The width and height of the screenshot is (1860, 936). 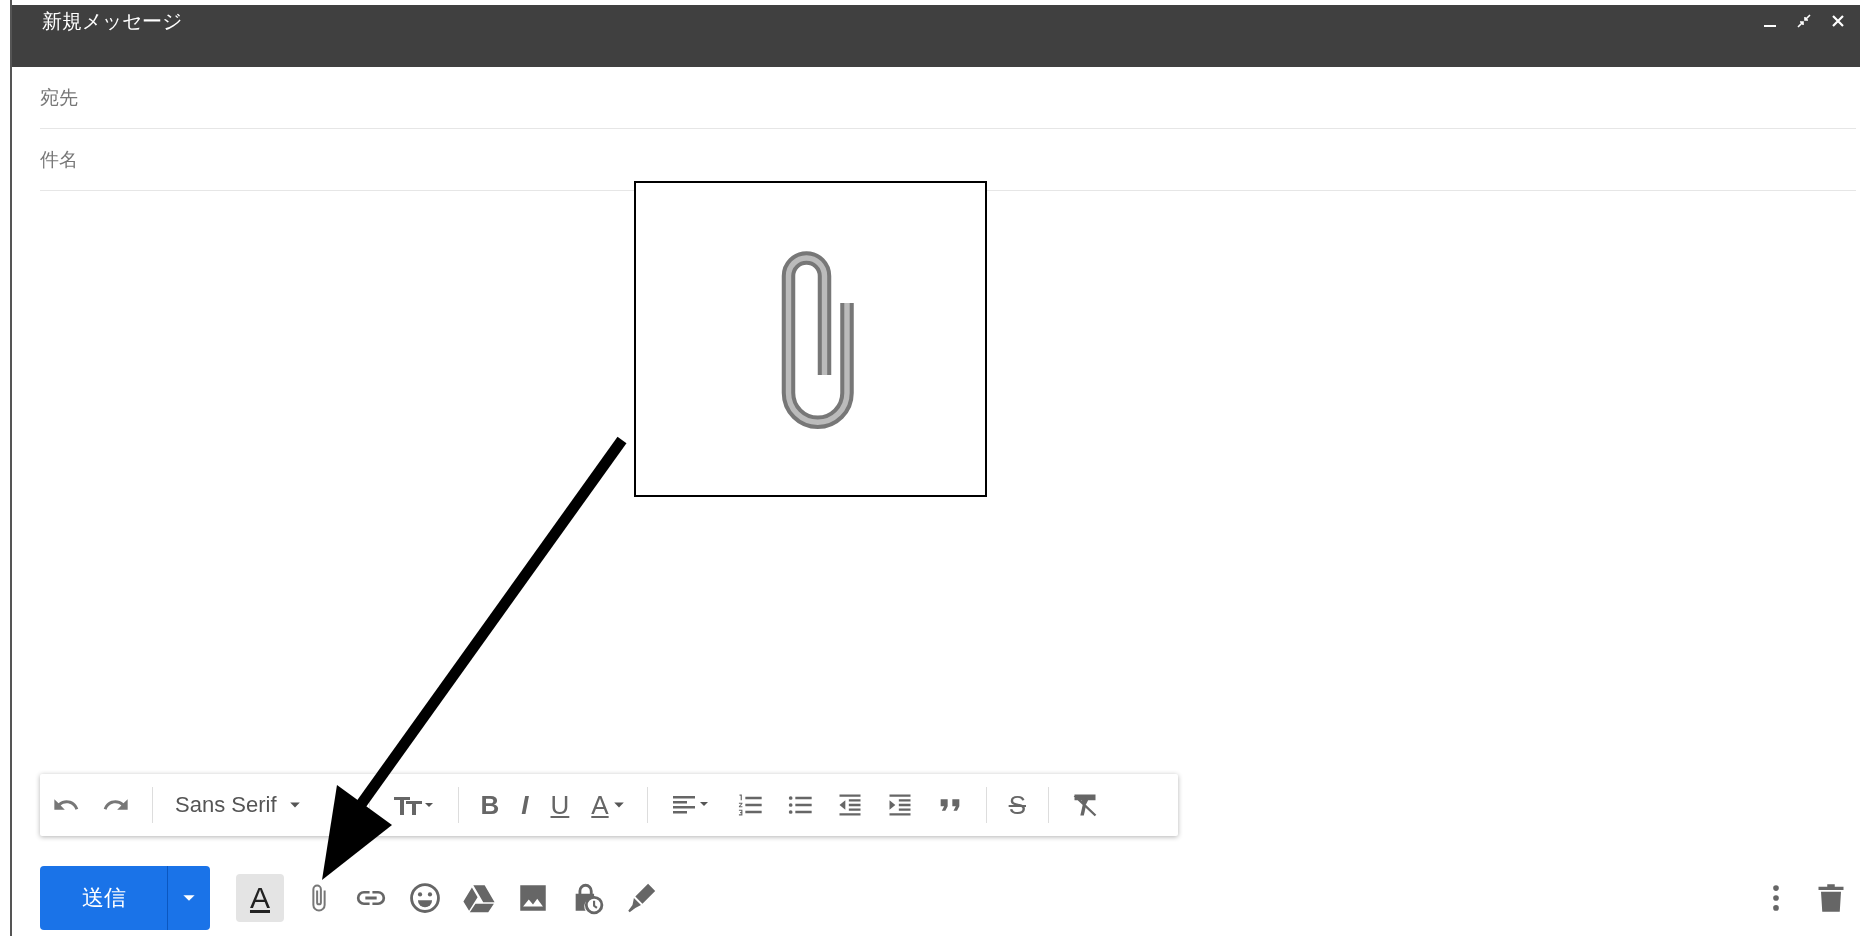 What do you see at coordinates (238, 805) in the screenshot?
I see `font-dropdown: Sans Serif` at bounding box center [238, 805].